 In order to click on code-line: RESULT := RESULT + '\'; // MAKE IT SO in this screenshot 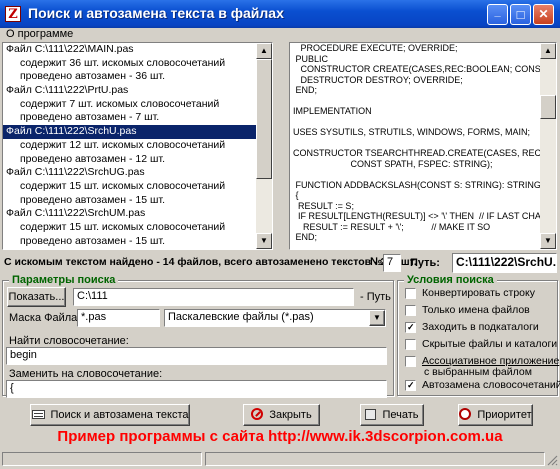, I will do `click(392, 226)`.